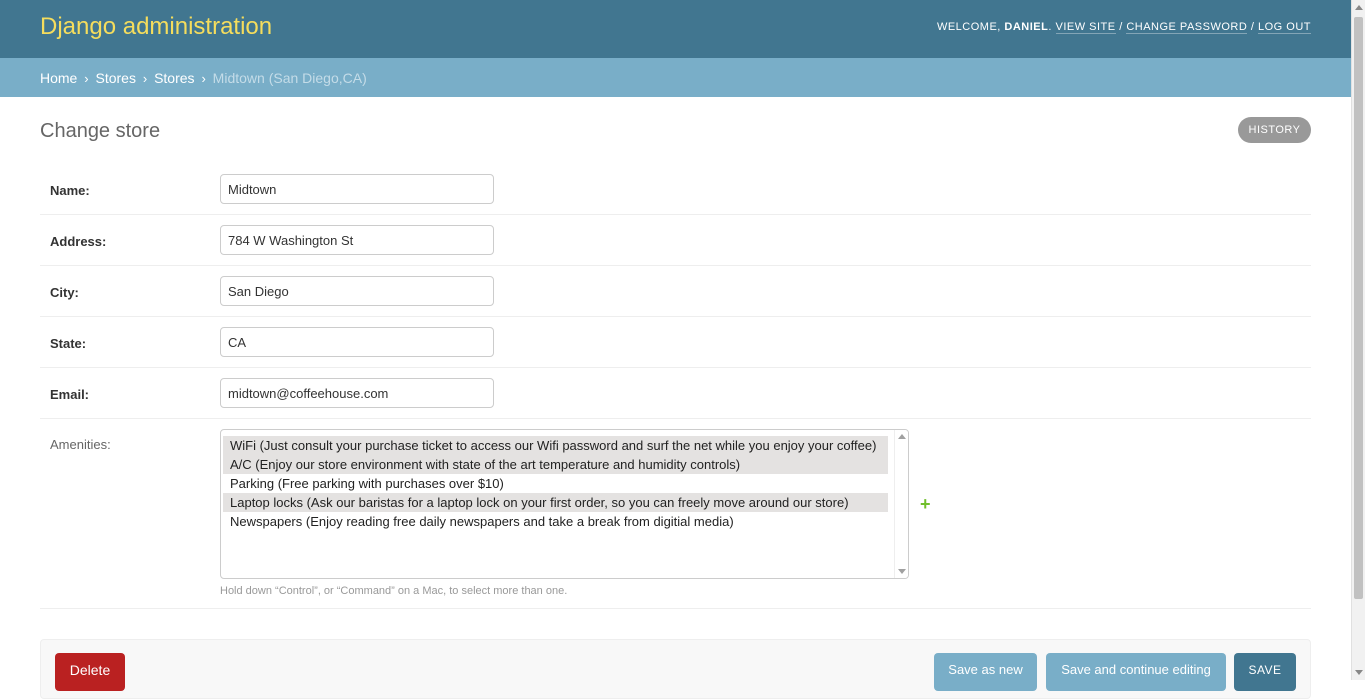  I want to click on form-row-address: Address:, so click(675, 240).